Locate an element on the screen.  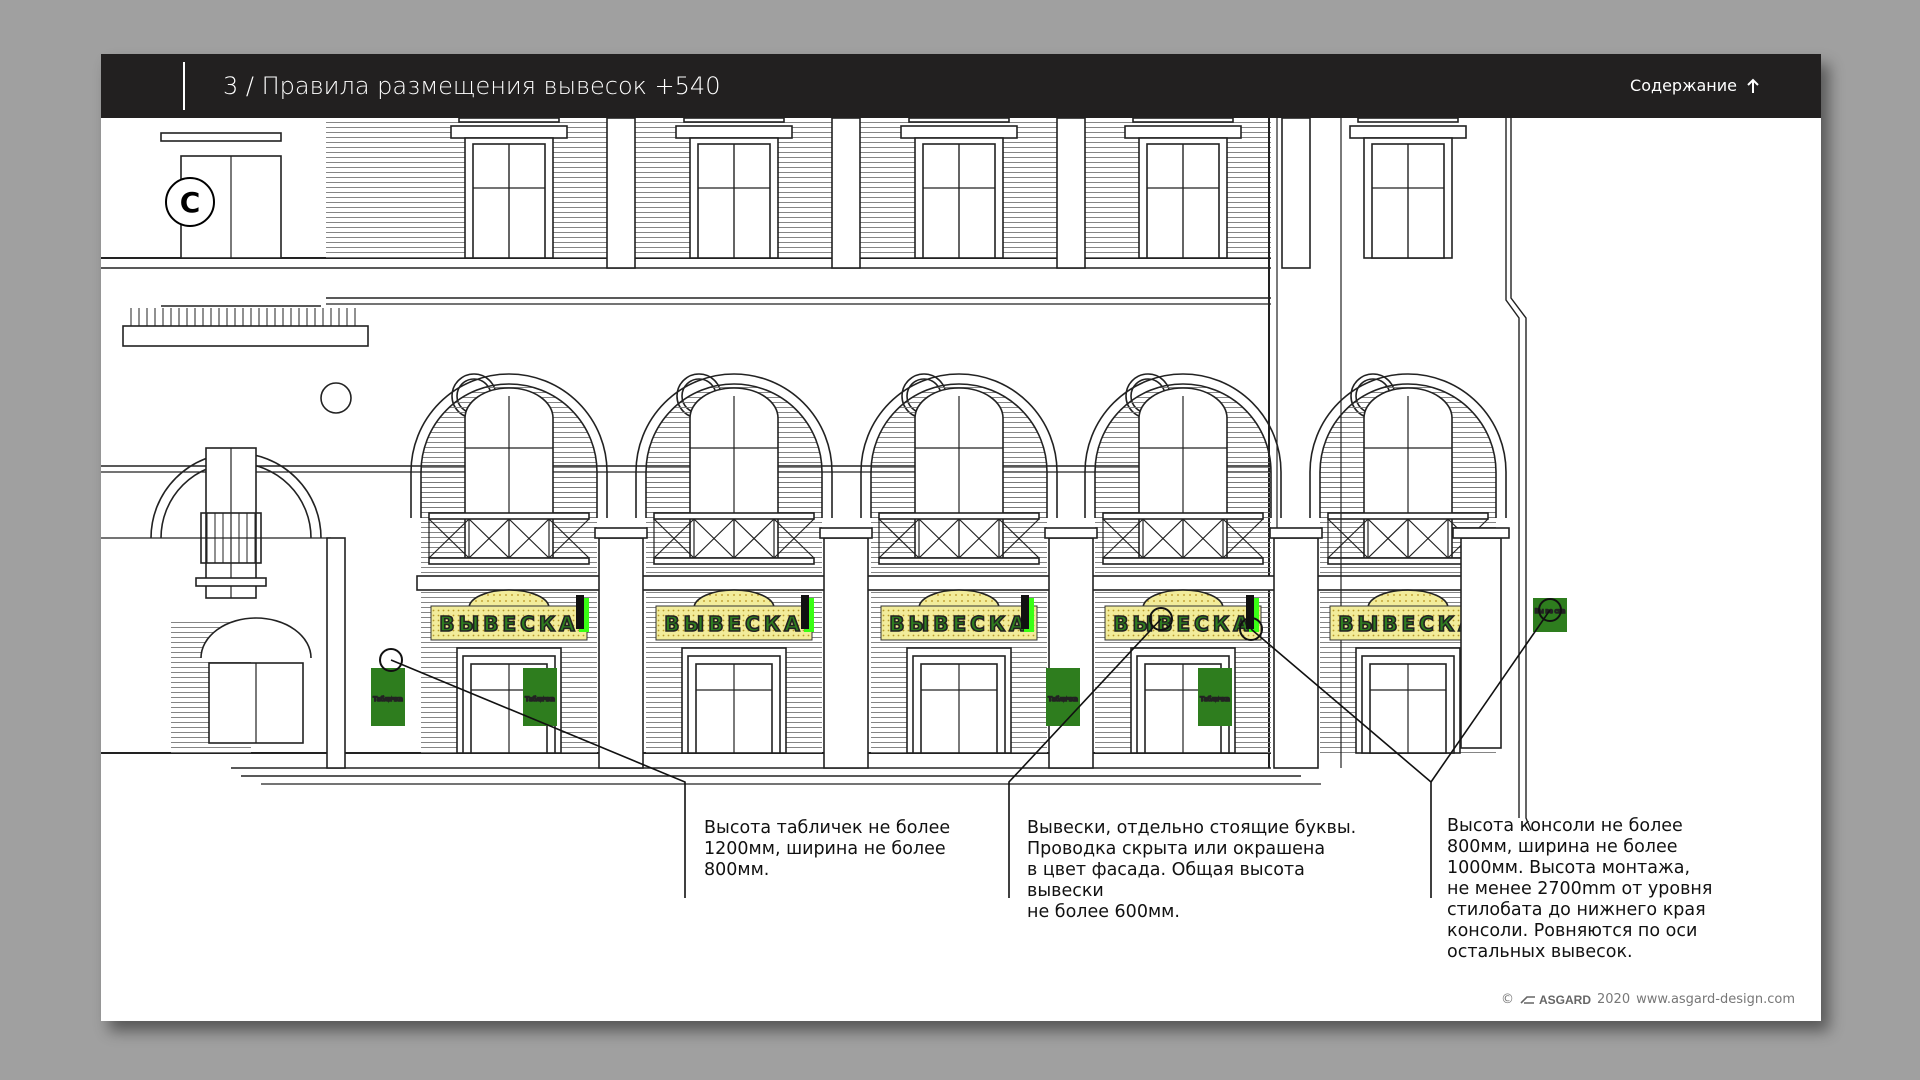
plate-sign-3: Табличка is located at coordinates (1063, 697).